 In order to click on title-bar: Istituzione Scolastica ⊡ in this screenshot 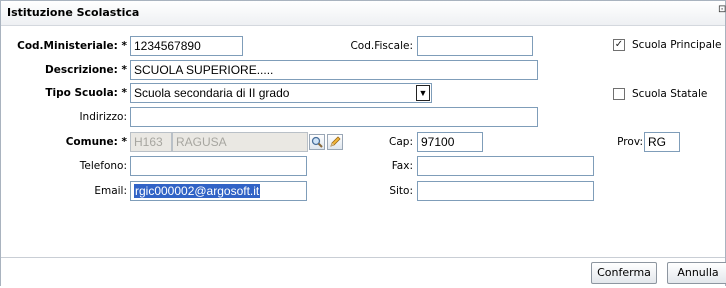, I will do `click(363, 13)`.